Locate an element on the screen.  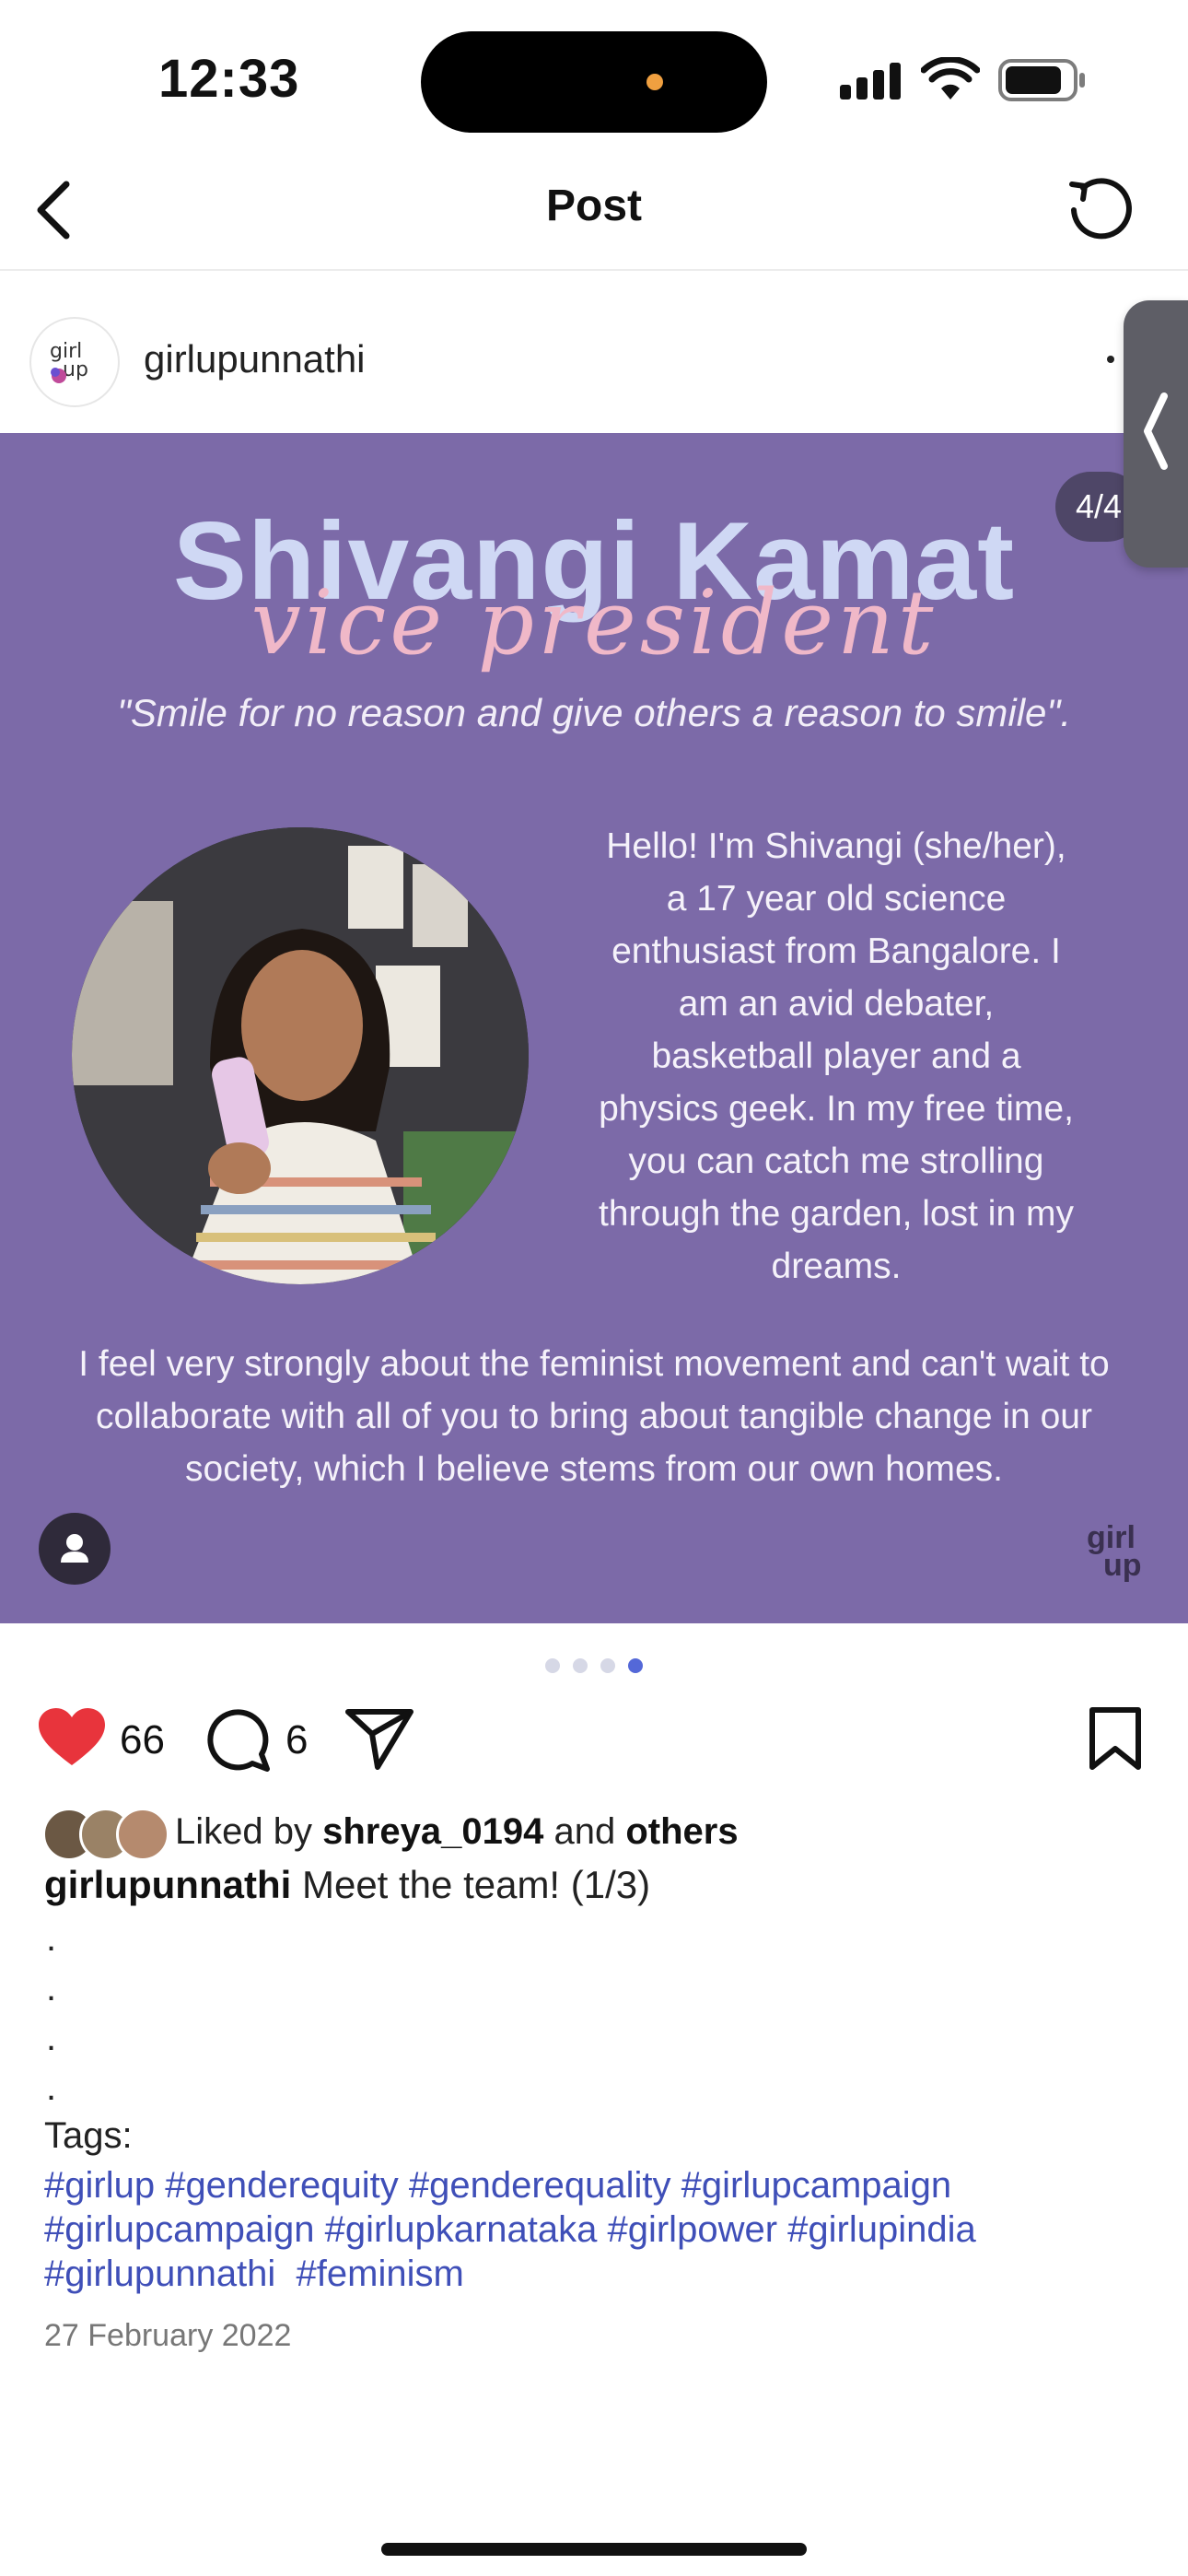
hashtag-line: #girlupunnathi #feminism is located at coordinates (254, 2274).